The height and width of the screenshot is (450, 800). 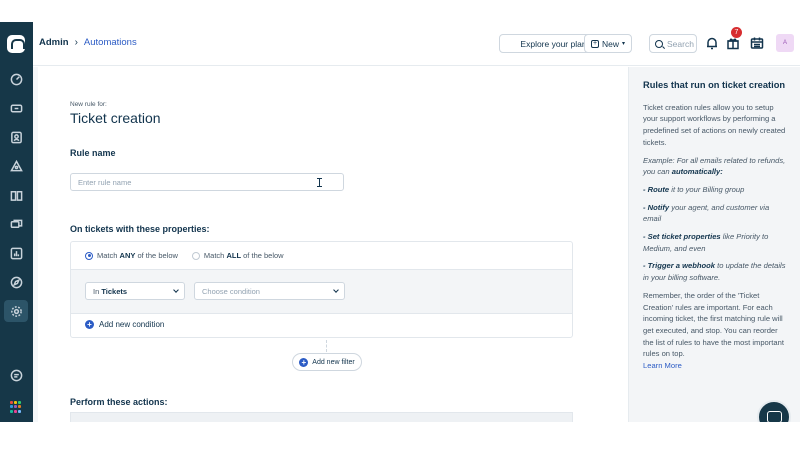 What do you see at coordinates (16, 195) in the screenshot?
I see `solutions-icon` at bounding box center [16, 195].